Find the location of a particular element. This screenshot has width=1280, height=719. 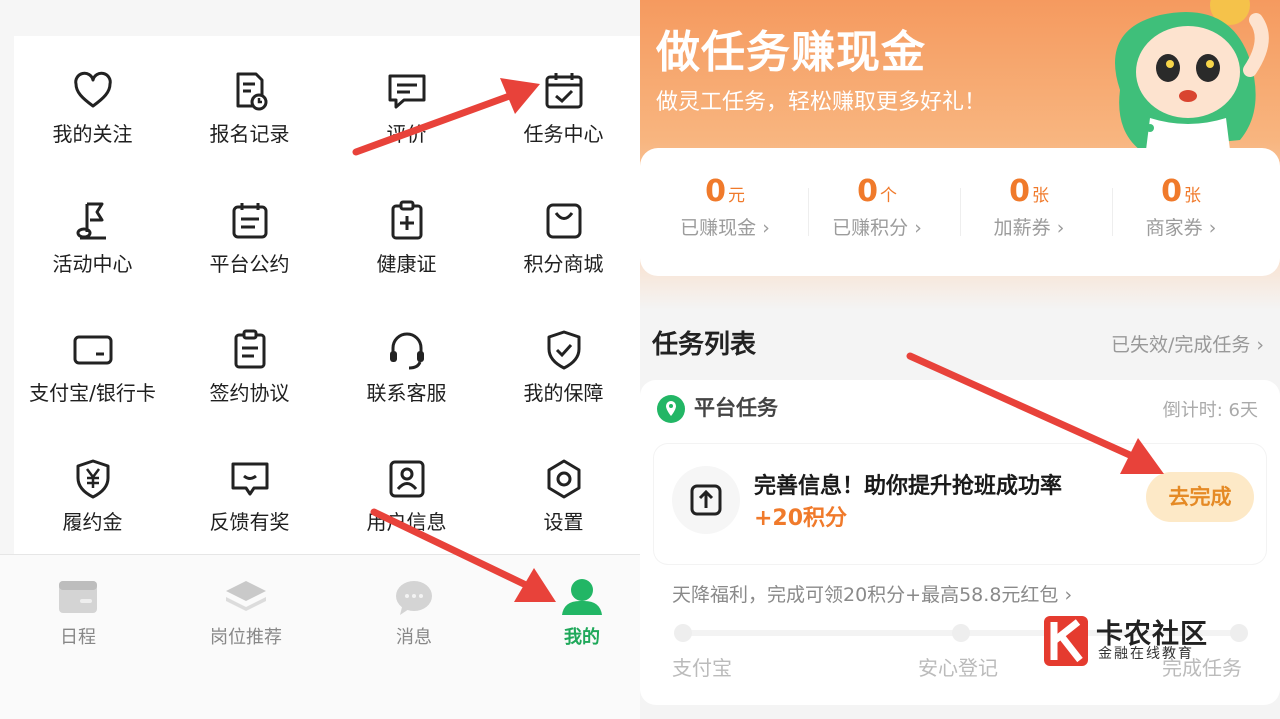

location-pin-icon is located at coordinates (671, 409).